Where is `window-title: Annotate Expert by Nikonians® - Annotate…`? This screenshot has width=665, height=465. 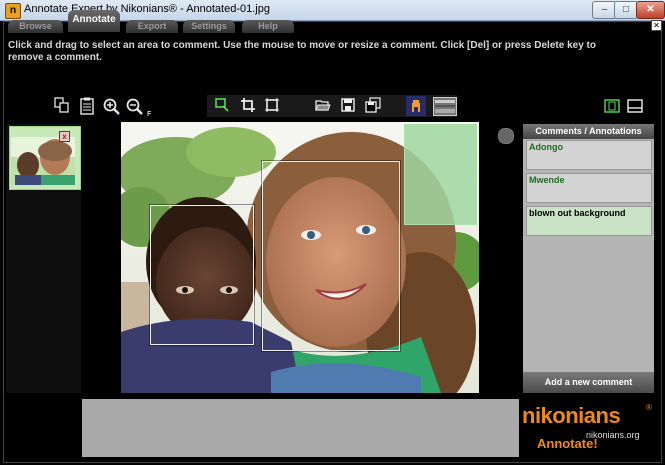 window-title: Annotate Expert by Nikonians® - Annotate… is located at coordinates (147, 9).